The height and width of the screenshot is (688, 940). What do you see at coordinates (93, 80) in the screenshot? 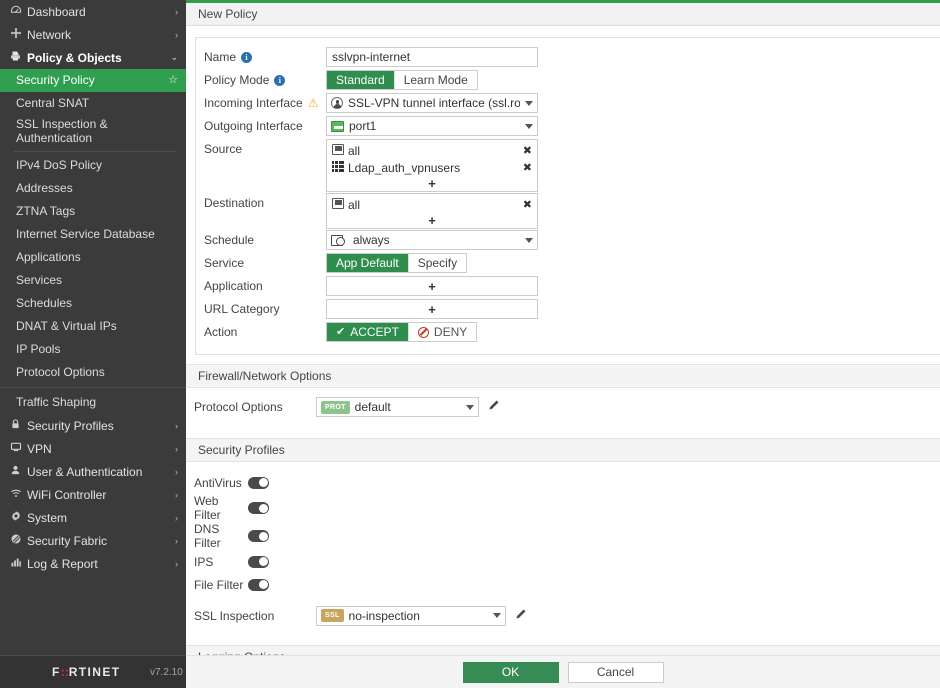
I see `sidebar-item-security-policy: Security Policy ☆` at bounding box center [93, 80].